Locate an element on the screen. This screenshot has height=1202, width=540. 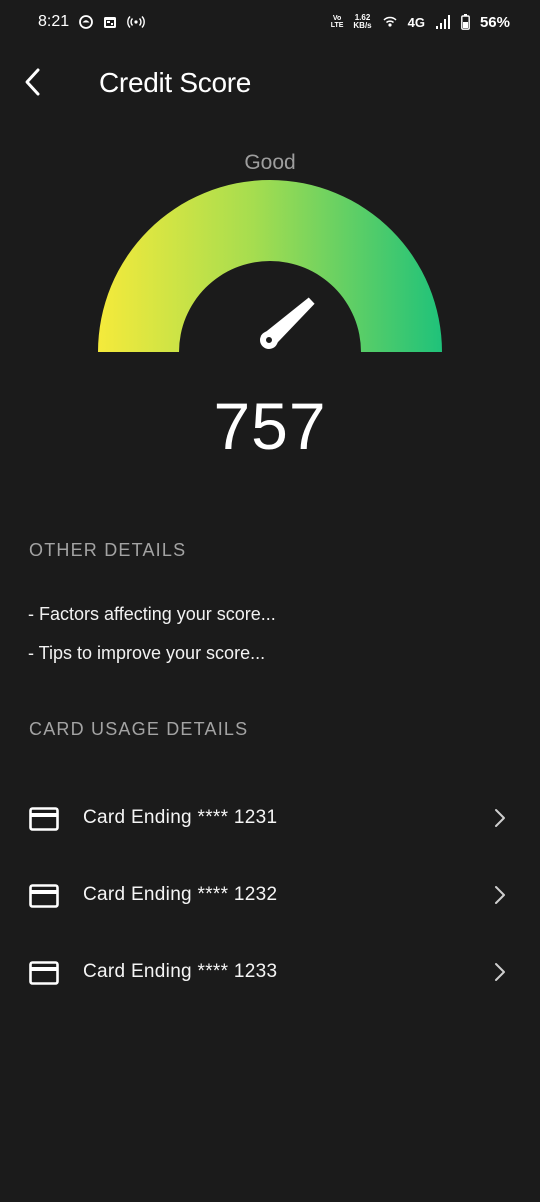
status-bar: 8:21 Vo LTE 1.62 KB/s 4G 56% is located at coordinates (270, 22).